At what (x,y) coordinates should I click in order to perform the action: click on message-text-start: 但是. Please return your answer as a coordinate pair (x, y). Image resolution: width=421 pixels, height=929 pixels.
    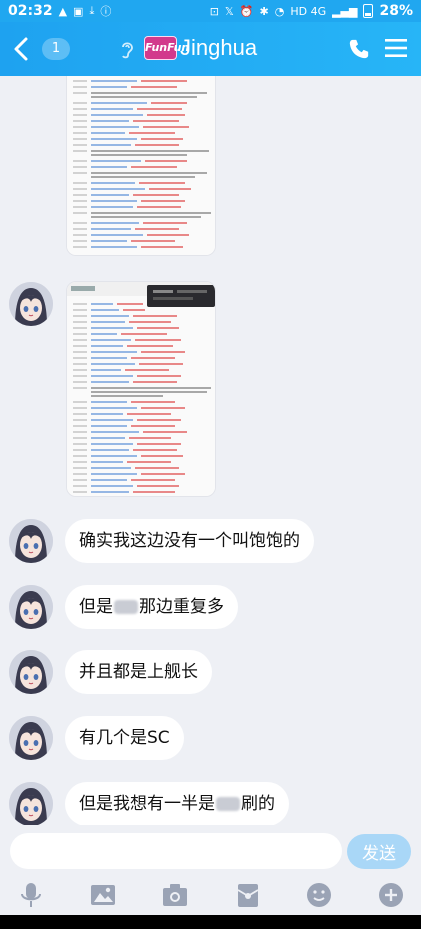
    Looking at the image, I should click on (96, 607).